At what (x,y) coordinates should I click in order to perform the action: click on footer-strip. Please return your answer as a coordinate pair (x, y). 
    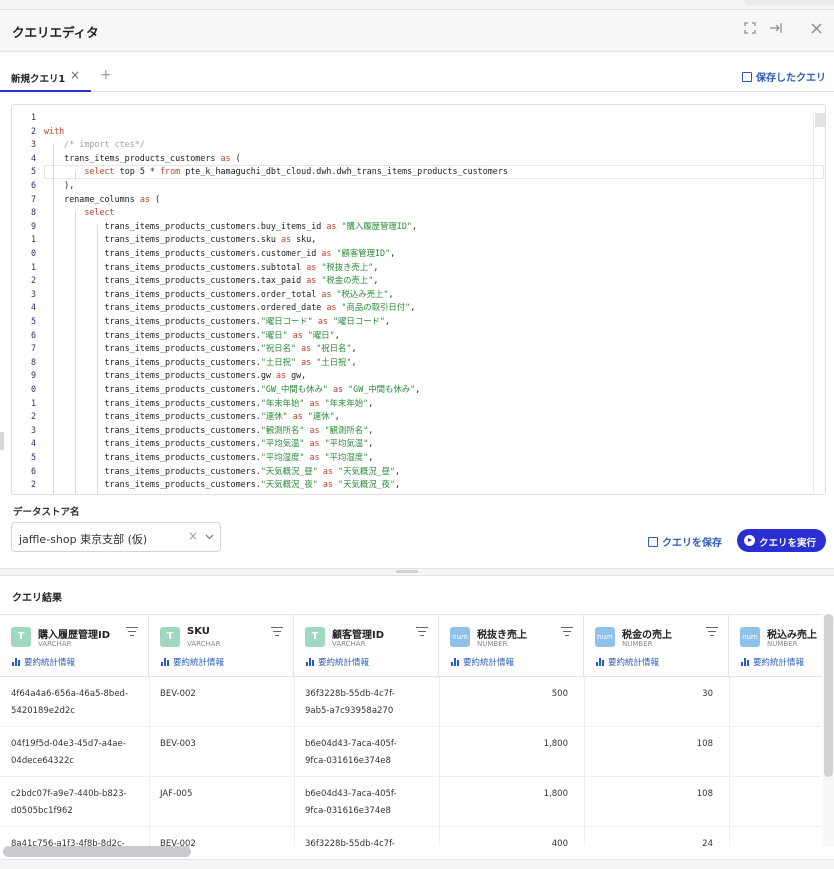
    Looking at the image, I should click on (417, 864).